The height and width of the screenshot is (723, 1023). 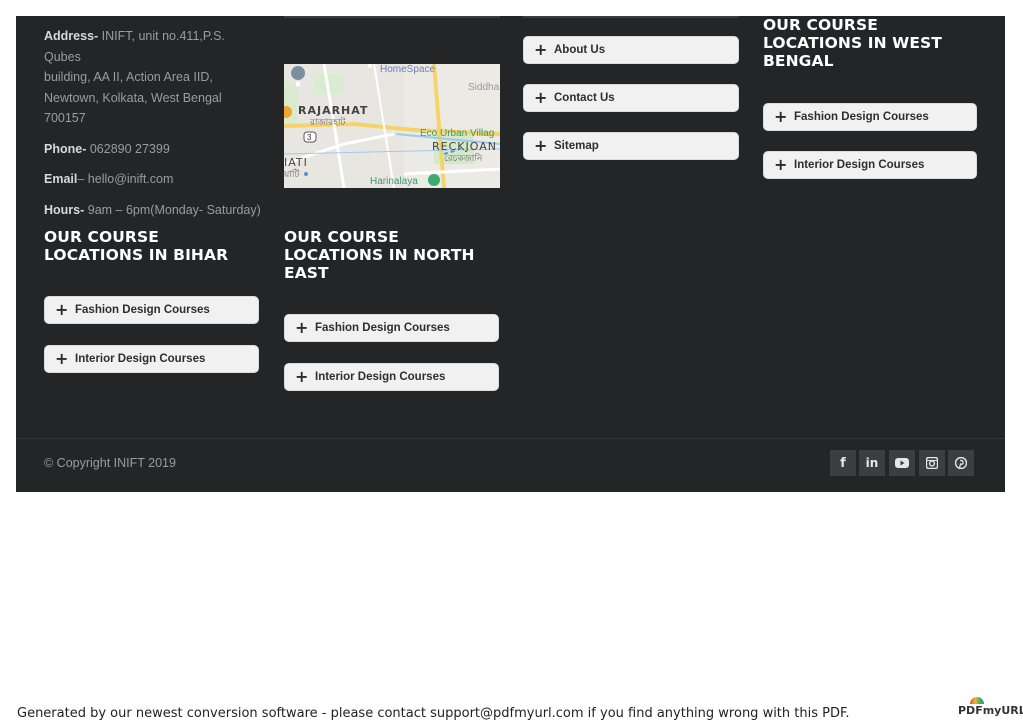 What do you see at coordinates (457, 133) in the screenshot?
I see `map-label-eco-urban: Eco Urban Villag` at bounding box center [457, 133].